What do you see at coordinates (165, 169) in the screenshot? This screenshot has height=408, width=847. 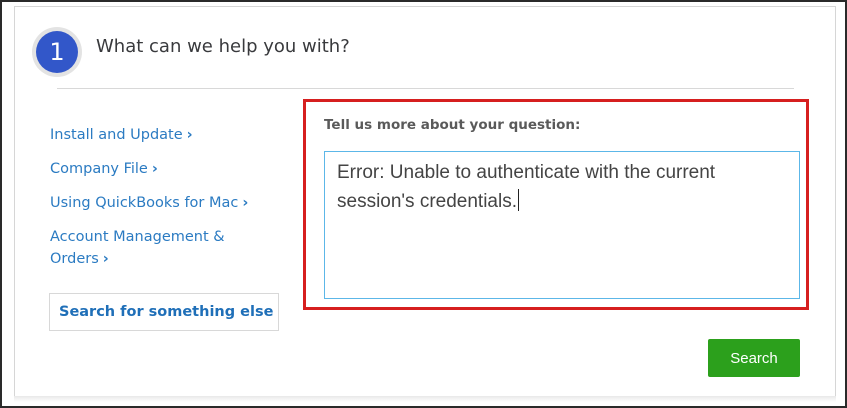 I see `nav-item-company-file: Company File ›` at bounding box center [165, 169].